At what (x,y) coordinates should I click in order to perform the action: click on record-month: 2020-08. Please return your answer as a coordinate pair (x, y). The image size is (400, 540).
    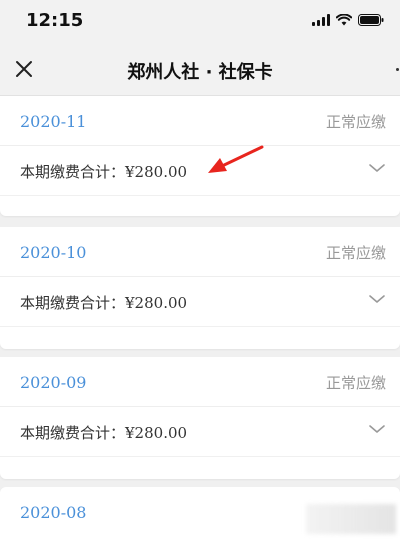
    Looking at the image, I should click on (53, 512).